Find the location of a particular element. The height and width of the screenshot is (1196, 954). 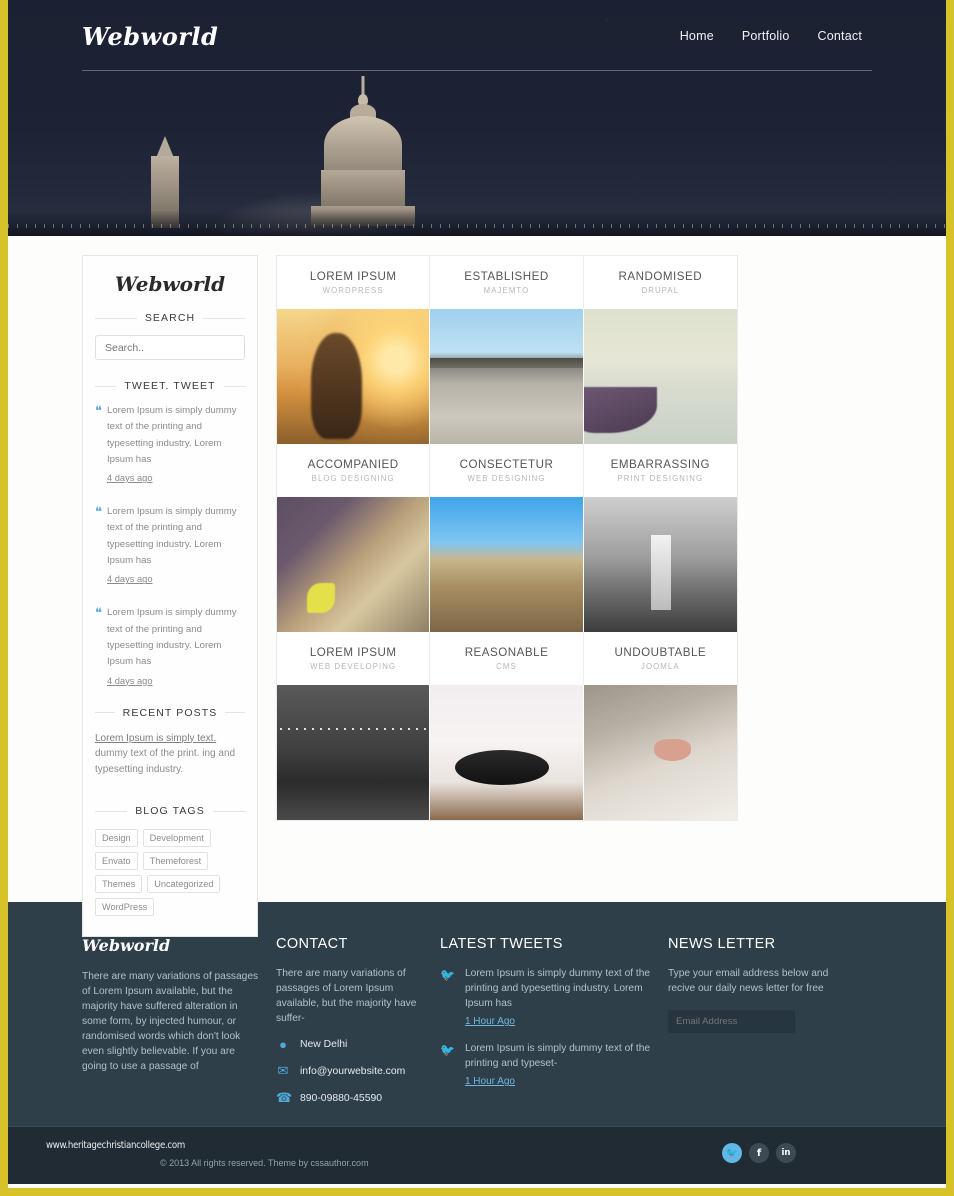

portfolio-title: REASONABLE is located at coordinates (506, 652).